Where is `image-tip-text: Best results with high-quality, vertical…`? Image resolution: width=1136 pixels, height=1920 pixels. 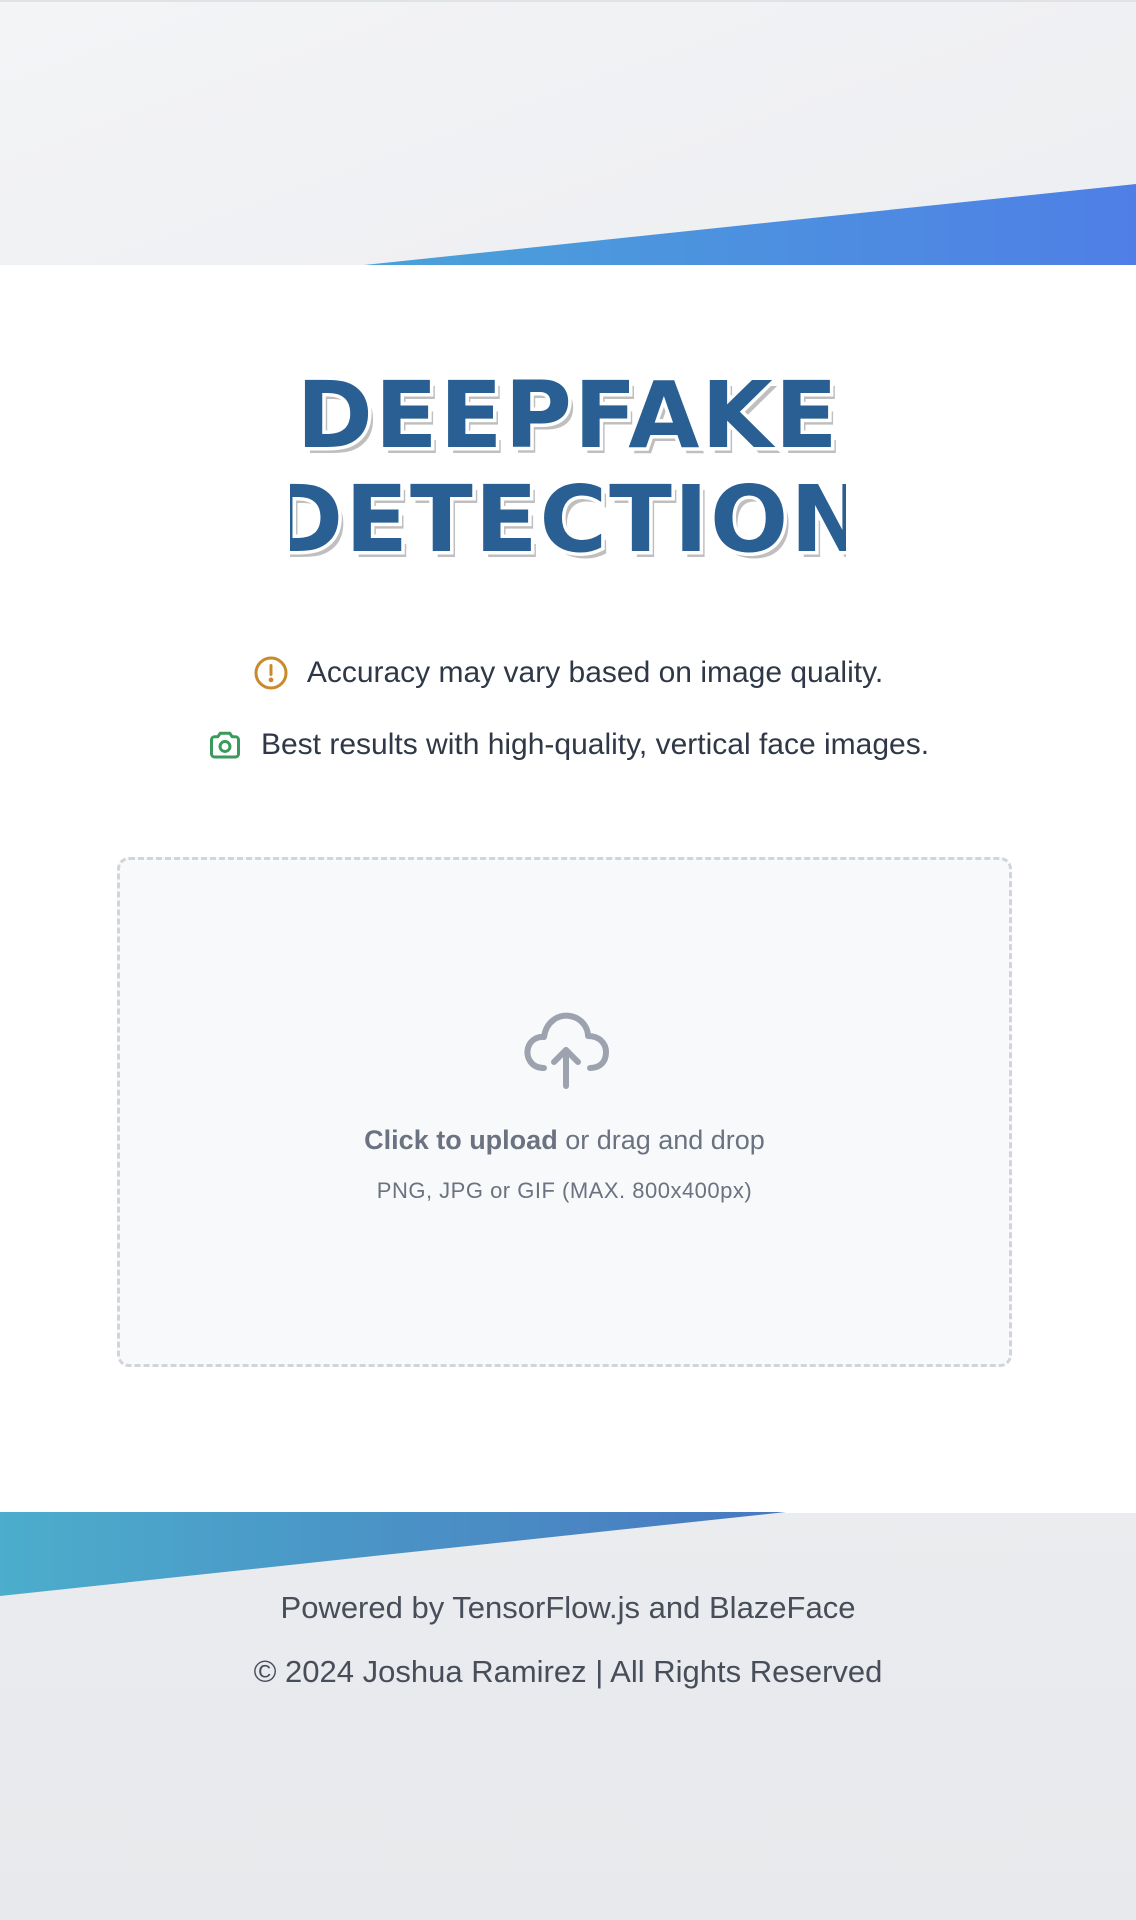 image-tip-text: Best results with high-quality, vertical… is located at coordinates (595, 744).